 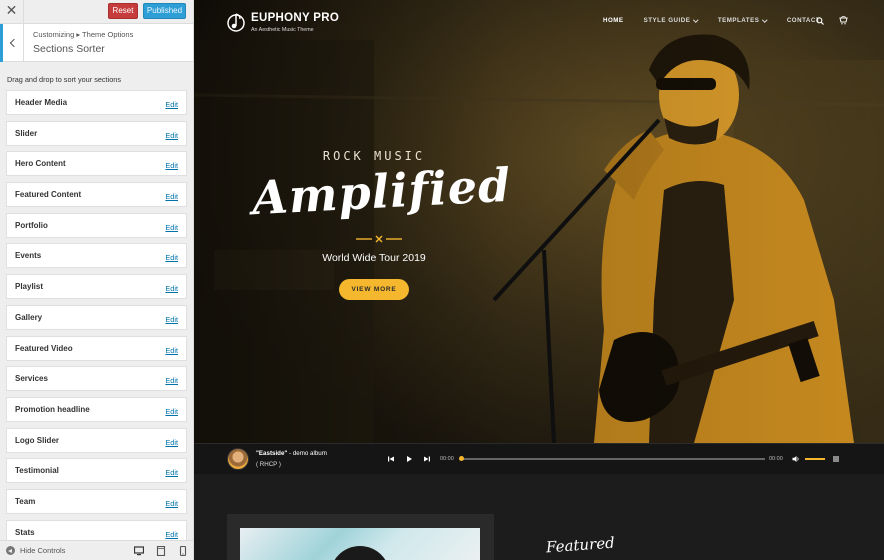 What do you see at coordinates (360, 544) in the screenshot?
I see `featured-thumbnail` at bounding box center [360, 544].